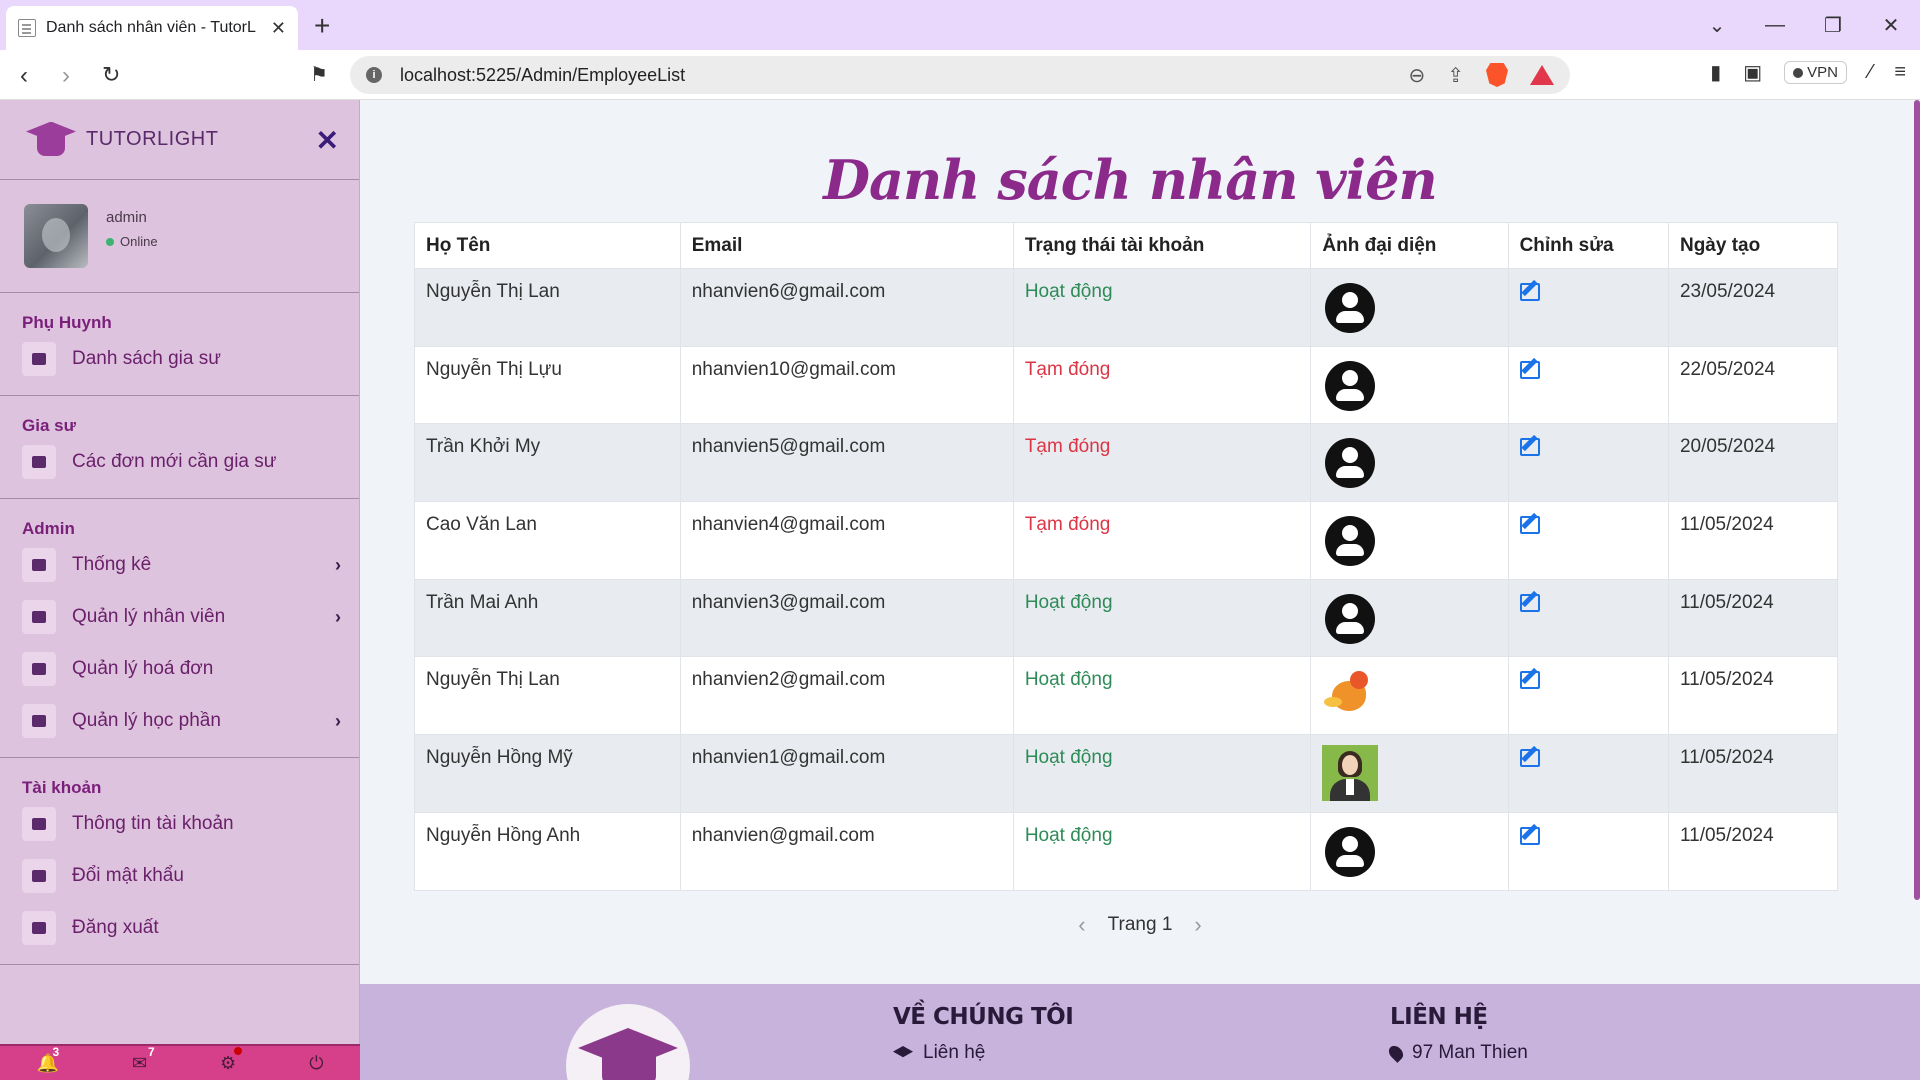 The height and width of the screenshot is (1080, 1920). I want to click on power-icon: ⏻, so click(316, 1063).